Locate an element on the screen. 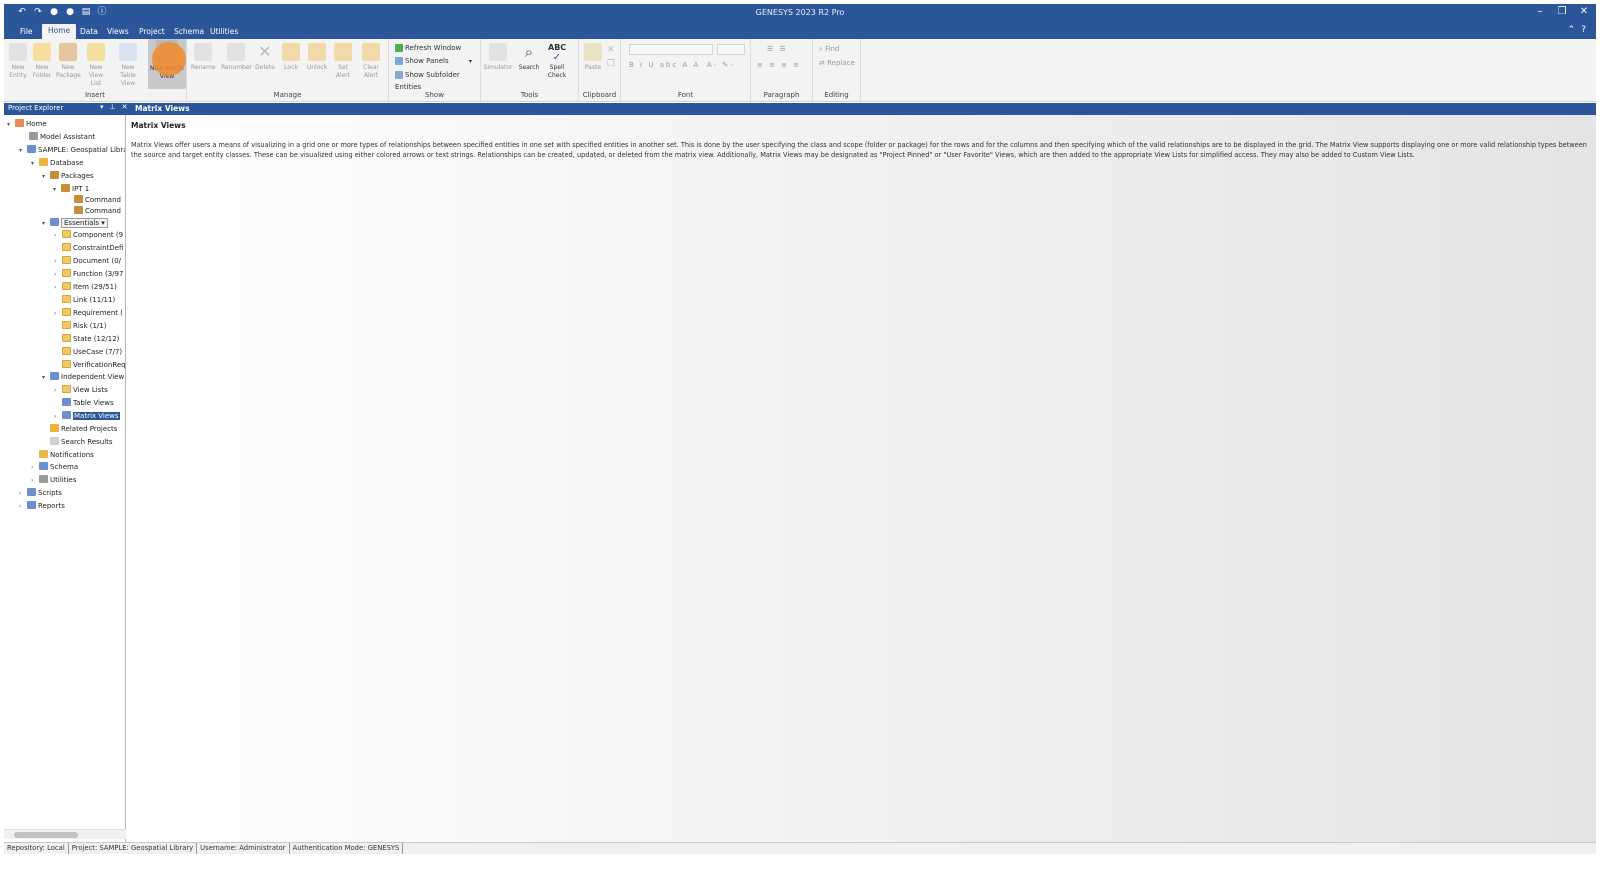 The height and width of the screenshot is (873, 1600). schema-icon is located at coordinates (43, 466).